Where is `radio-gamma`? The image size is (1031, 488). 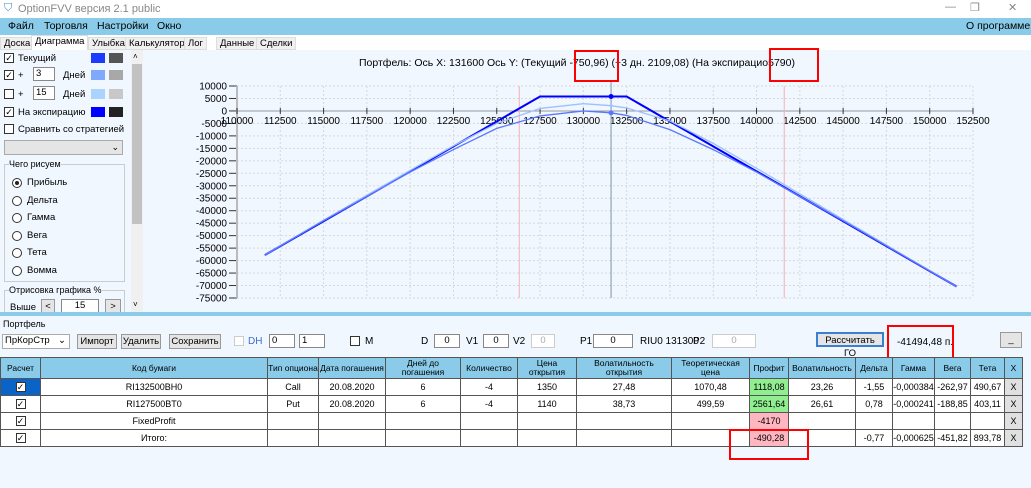
radio-gamma is located at coordinates (17, 218).